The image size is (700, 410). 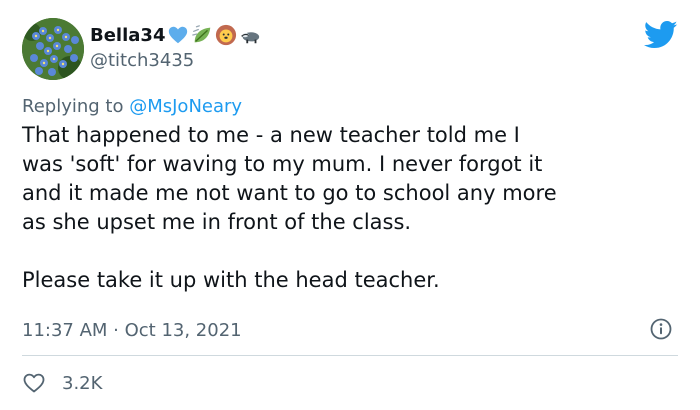 I want to click on blue-heart-icon, so click(x=178, y=35).